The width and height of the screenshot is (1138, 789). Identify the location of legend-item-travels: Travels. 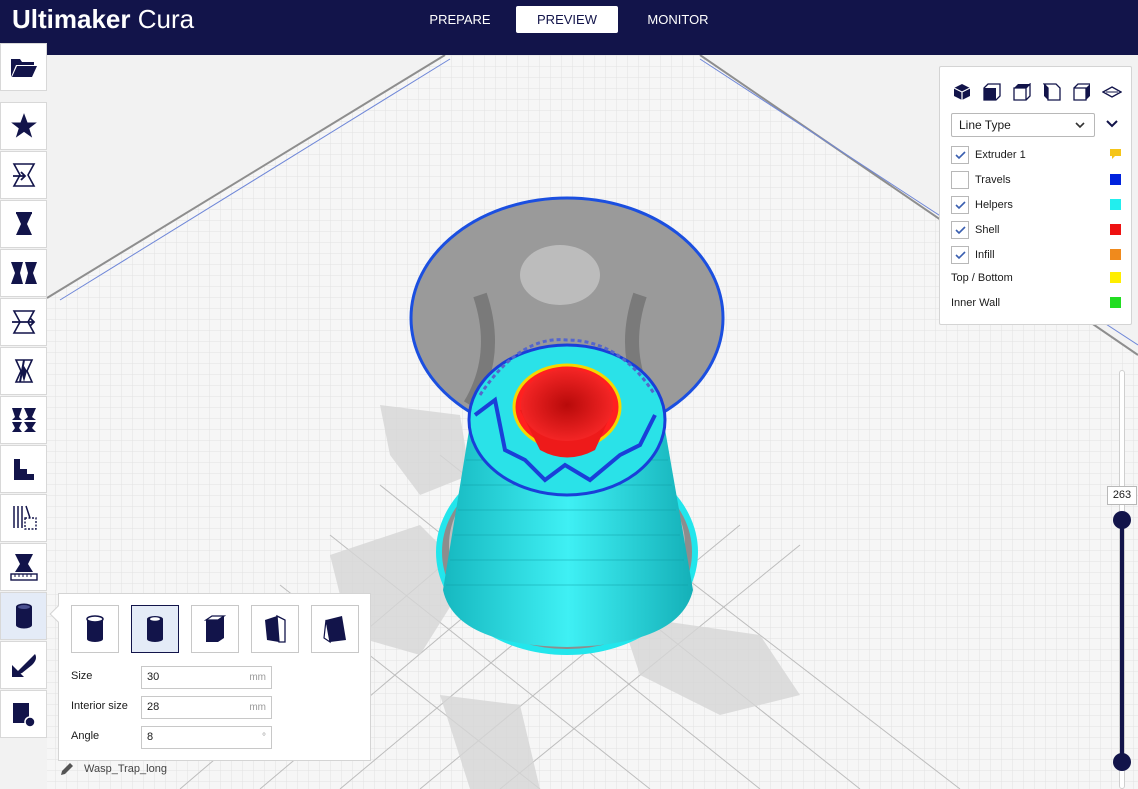
(1036, 180).